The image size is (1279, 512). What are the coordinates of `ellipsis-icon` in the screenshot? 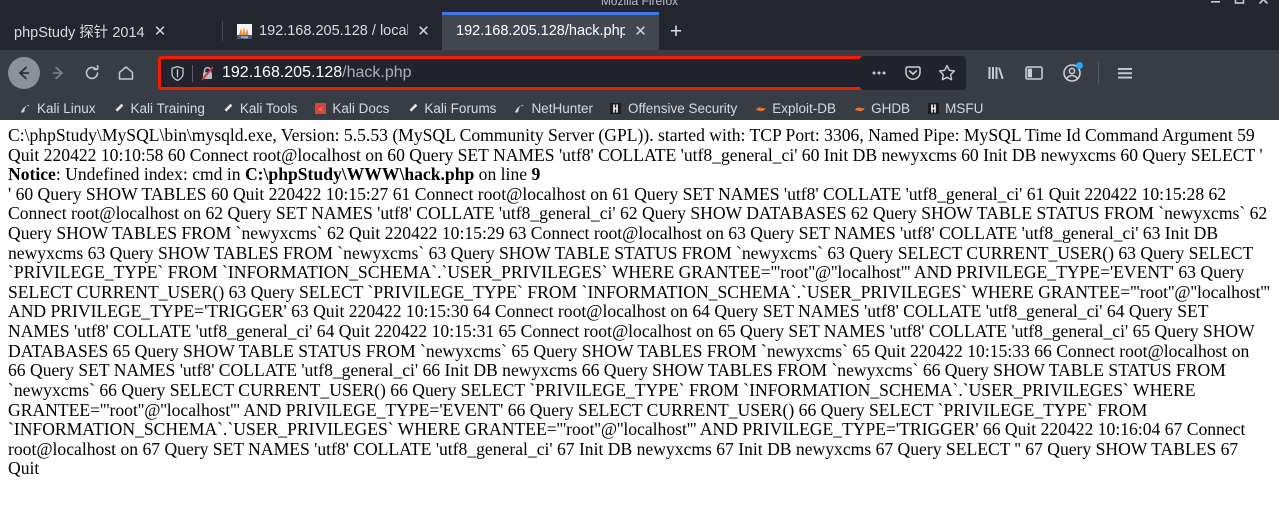 It's located at (879, 73).